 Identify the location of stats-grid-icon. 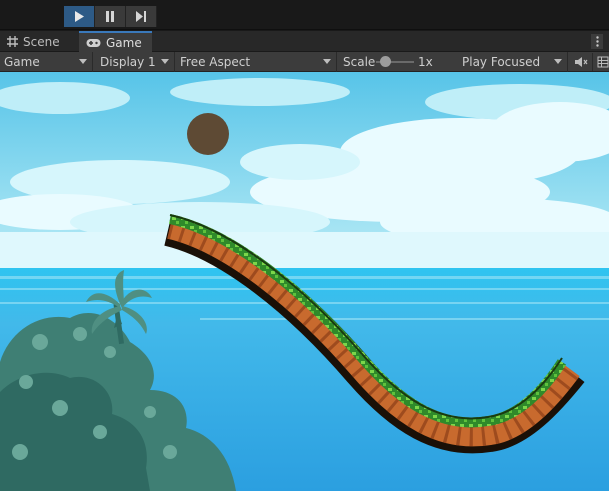
(603, 62).